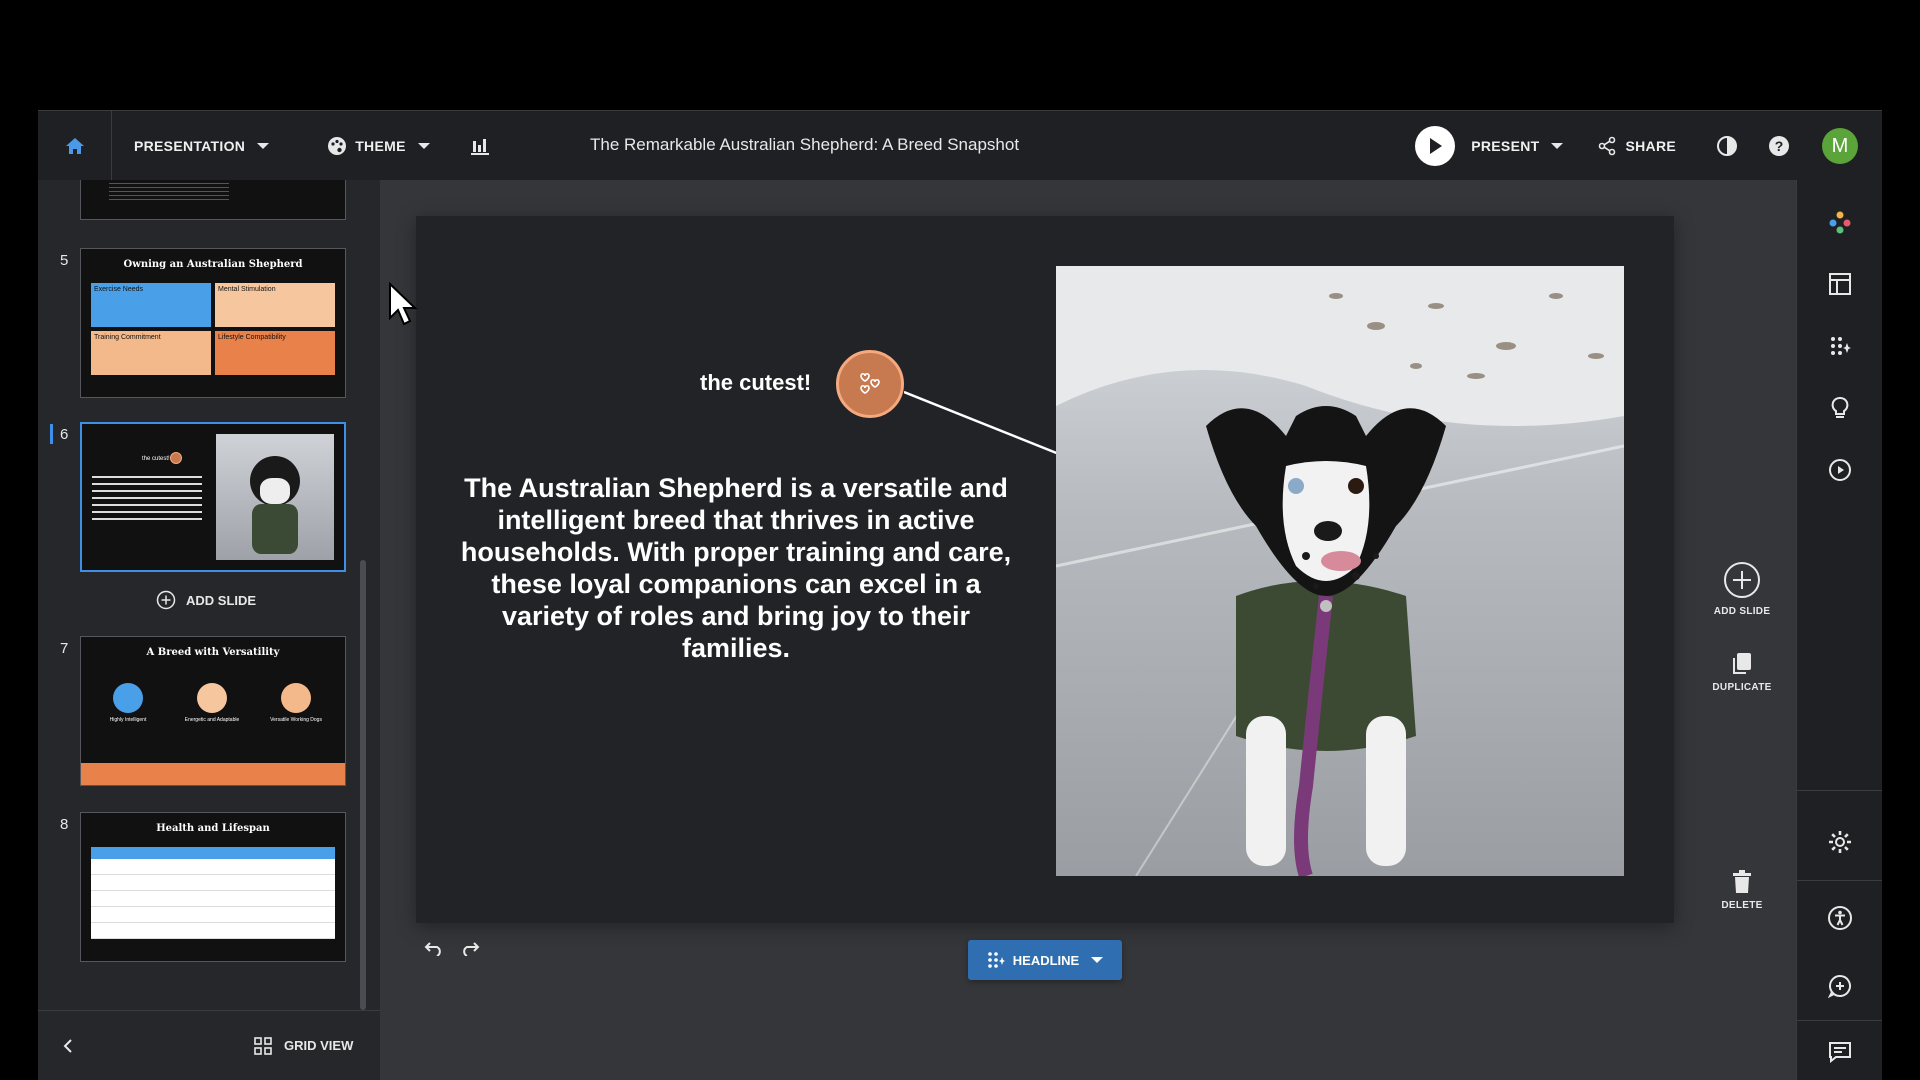 The width and height of the screenshot is (1920, 1080). What do you see at coordinates (996, 960) in the screenshot?
I see `text-style-icon` at bounding box center [996, 960].